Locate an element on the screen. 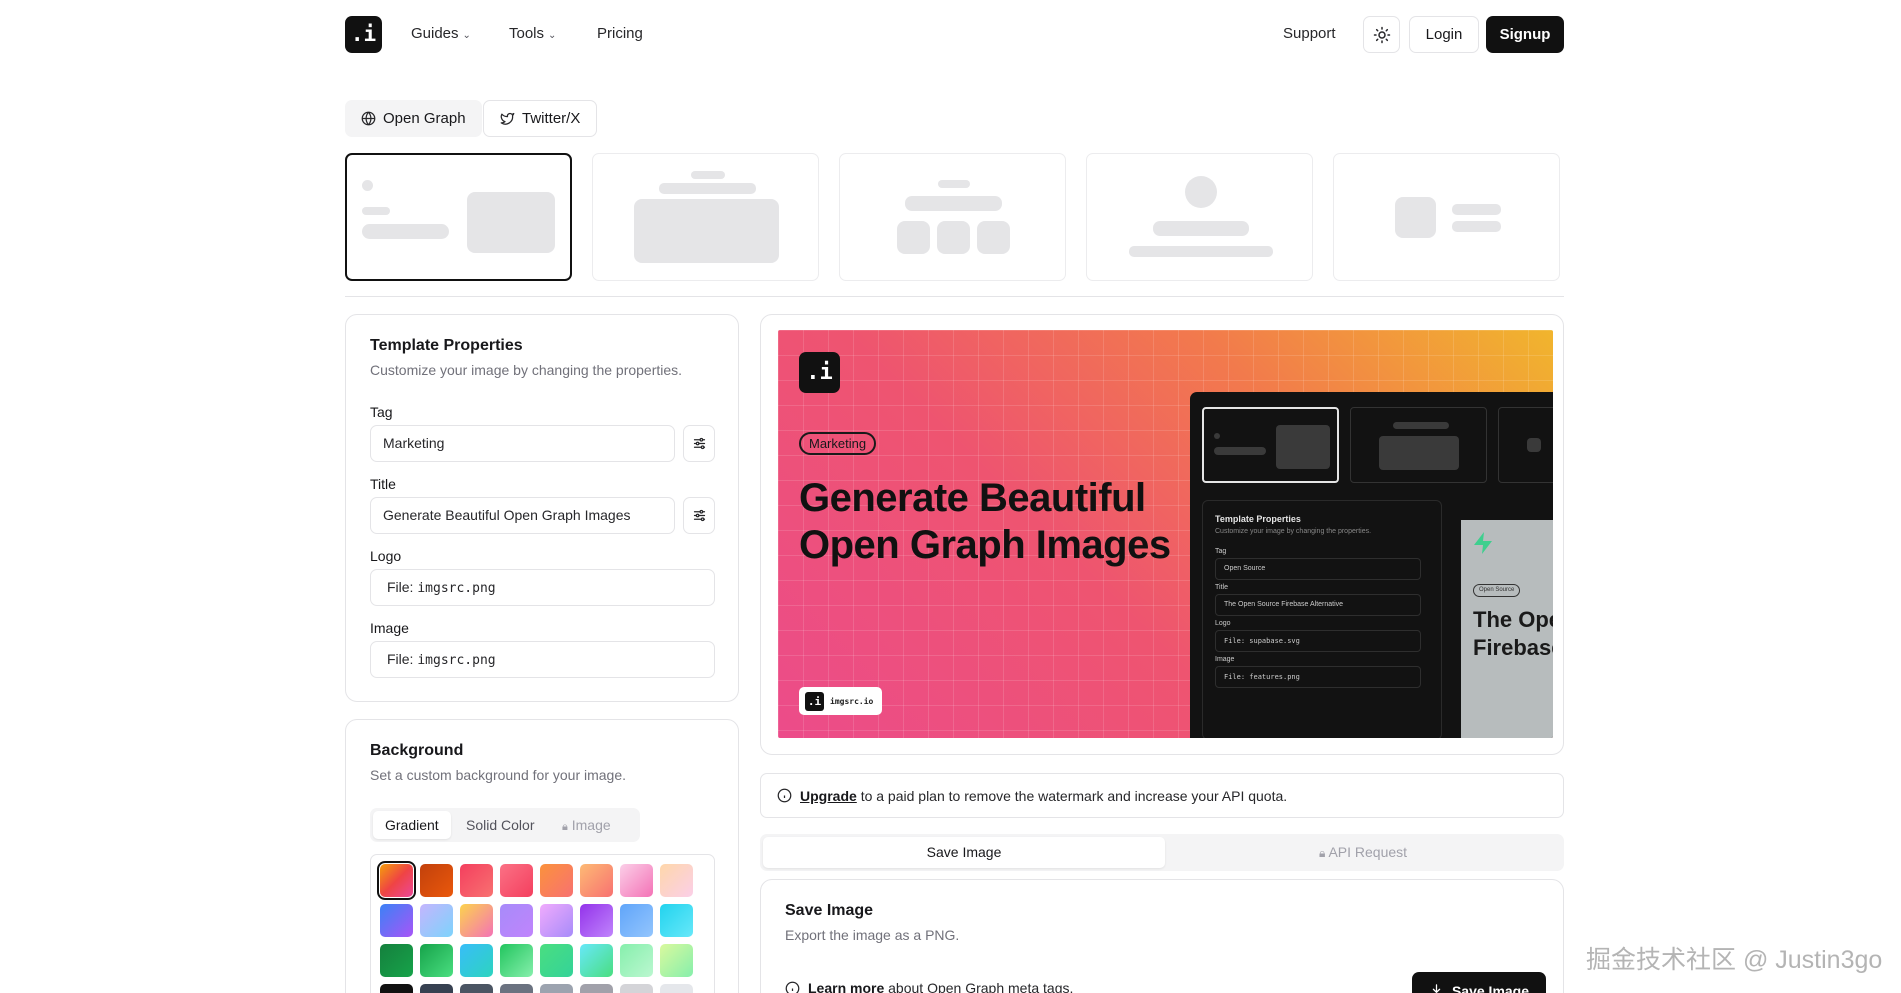 The height and width of the screenshot is (993, 1901). tab-open-graph: Open Graph is located at coordinates (413, 118).